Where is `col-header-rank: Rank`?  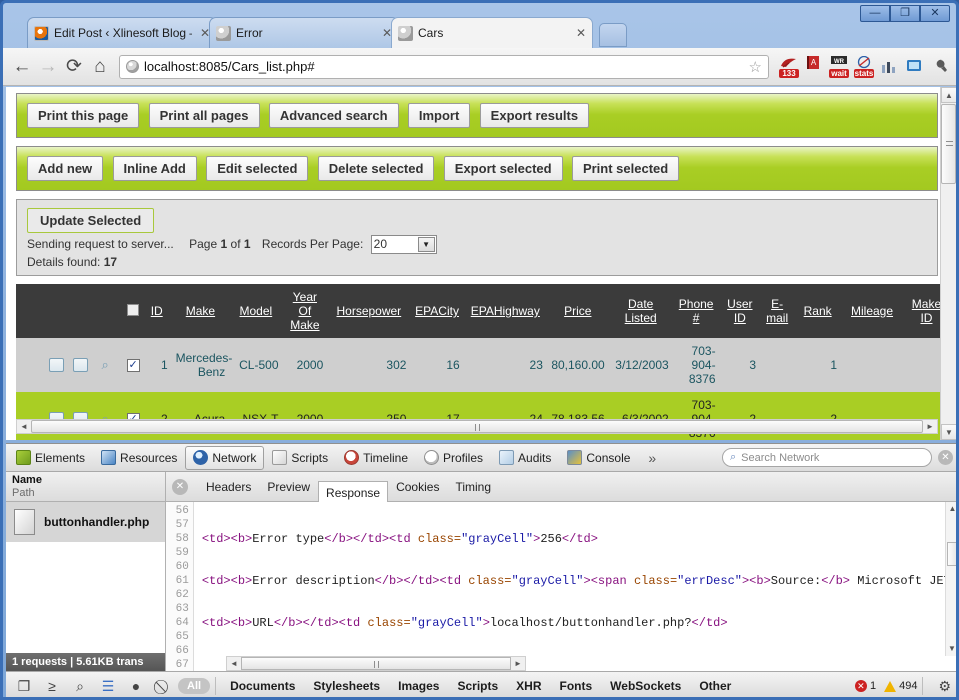 col-header-rank: Rank is located at coordinates (818, 311).